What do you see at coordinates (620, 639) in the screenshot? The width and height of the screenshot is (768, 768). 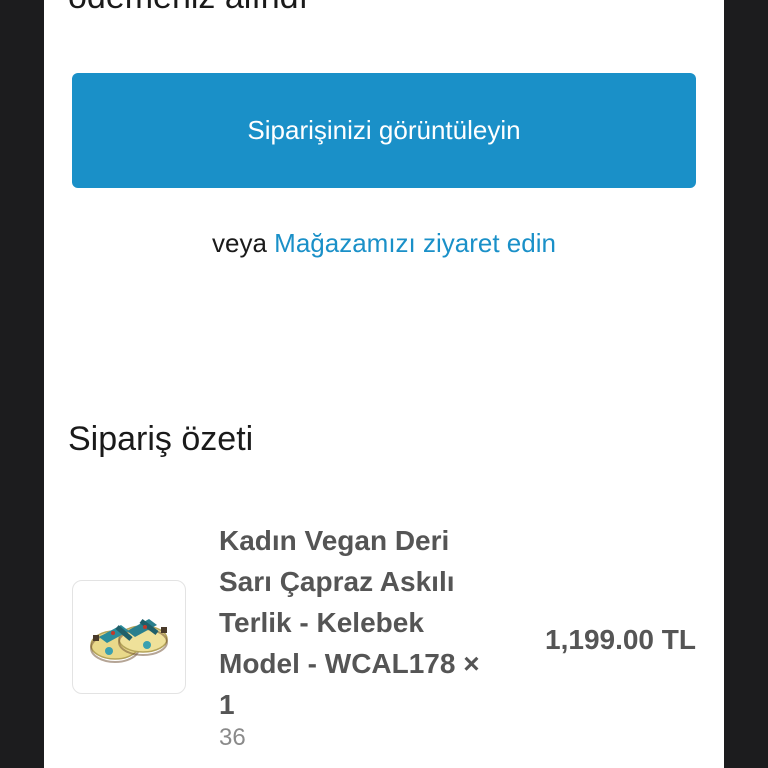 I see `product-price: 1,199.00 TL` at bounding box center [620, 639].